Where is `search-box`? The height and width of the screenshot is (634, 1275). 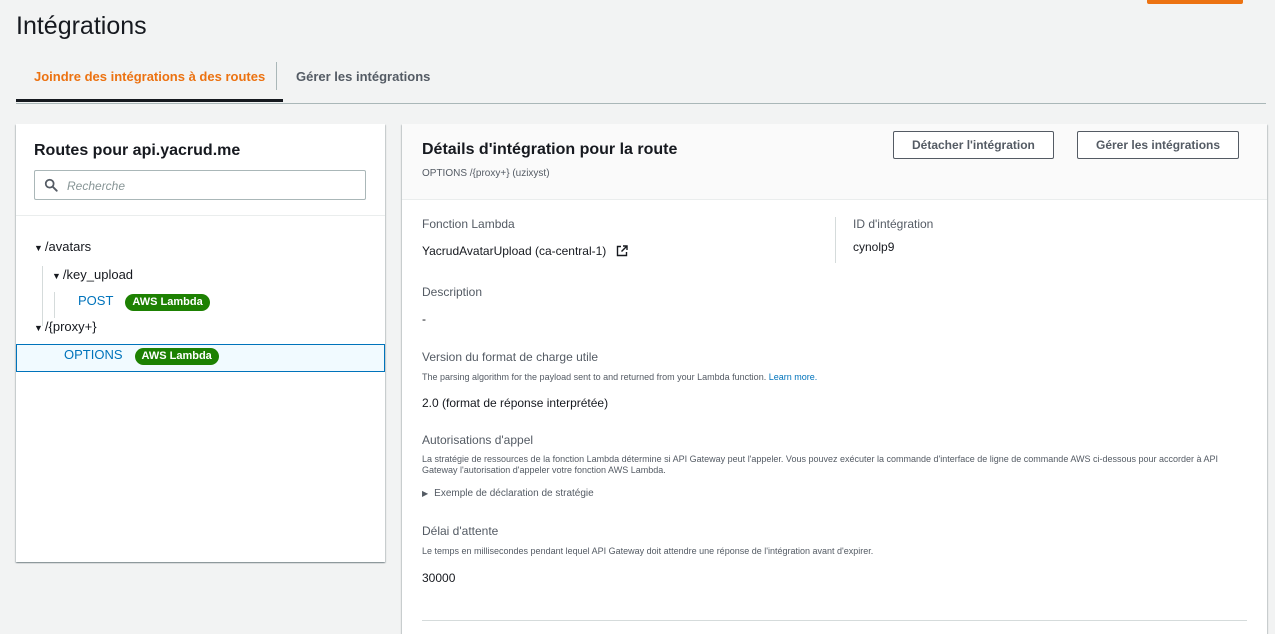
search-box is located at coordinates (200, 185).